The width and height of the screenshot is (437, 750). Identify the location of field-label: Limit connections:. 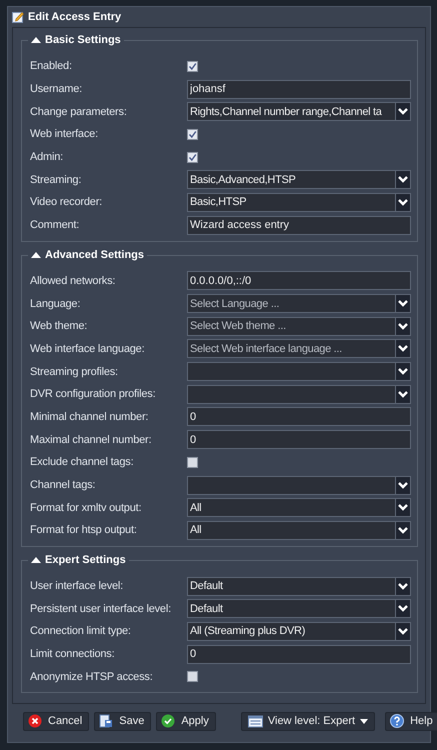
(73, 654).